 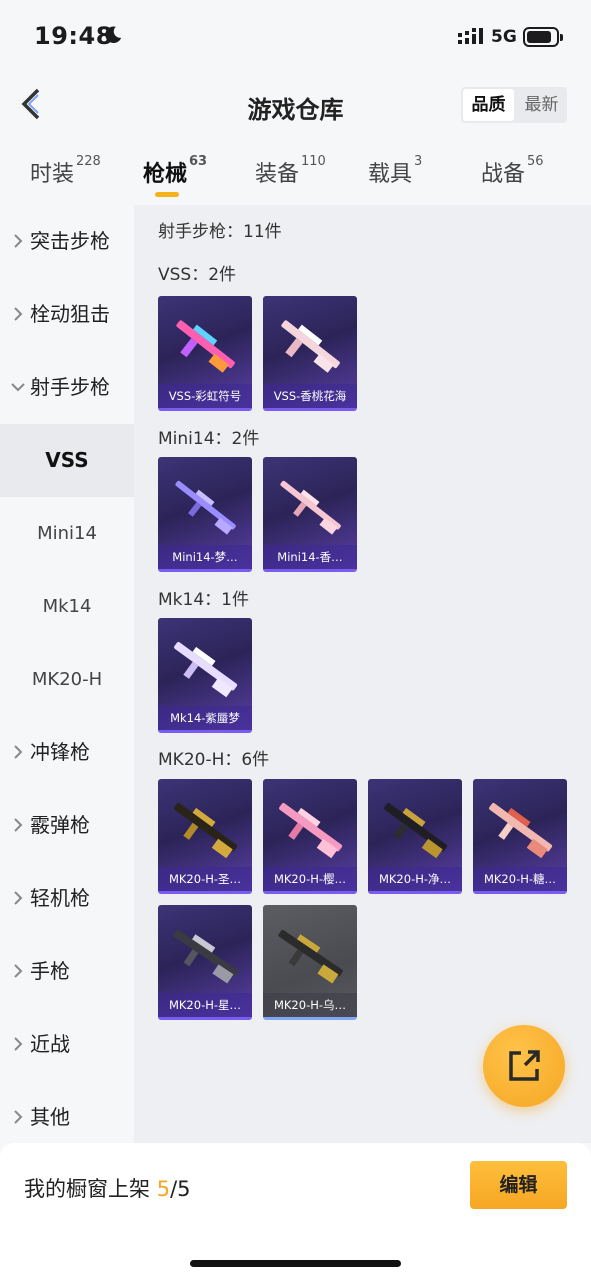 I want to click on sidebar-item-label: 射手步枪, so click(x=70, y=387).